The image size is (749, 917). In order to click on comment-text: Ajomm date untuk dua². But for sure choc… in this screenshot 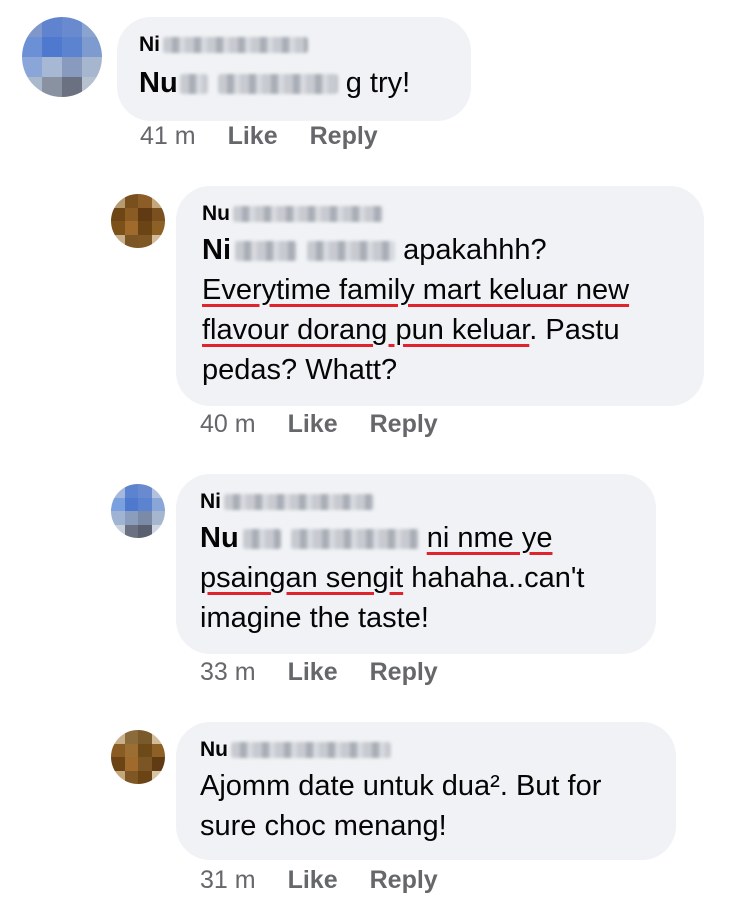, I will do `click(401, 806)`.